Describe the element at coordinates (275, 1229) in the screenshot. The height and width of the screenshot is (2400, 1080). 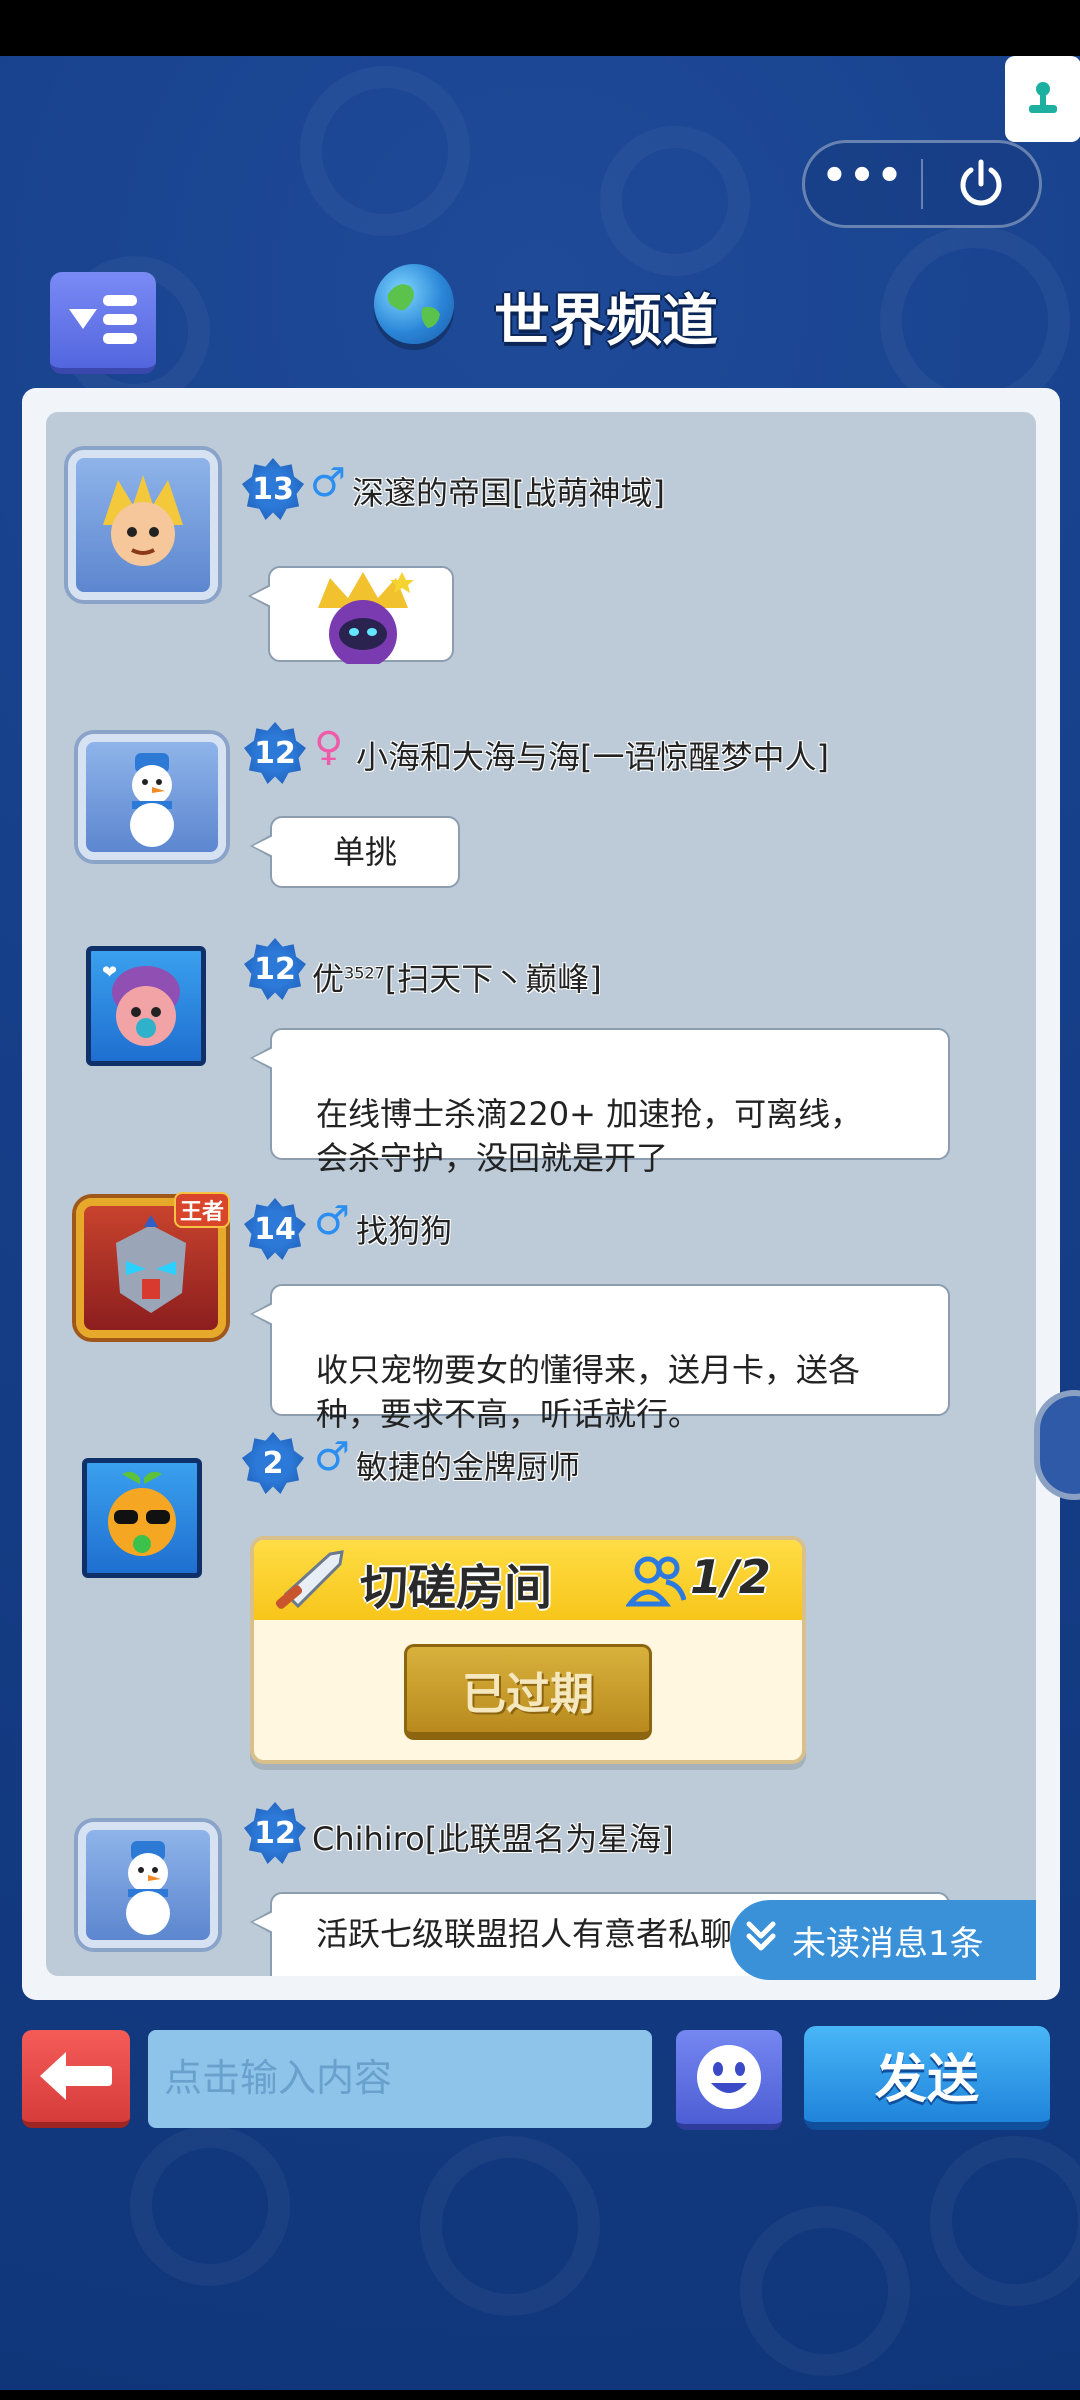
I see `level-badge: 14` at that location.